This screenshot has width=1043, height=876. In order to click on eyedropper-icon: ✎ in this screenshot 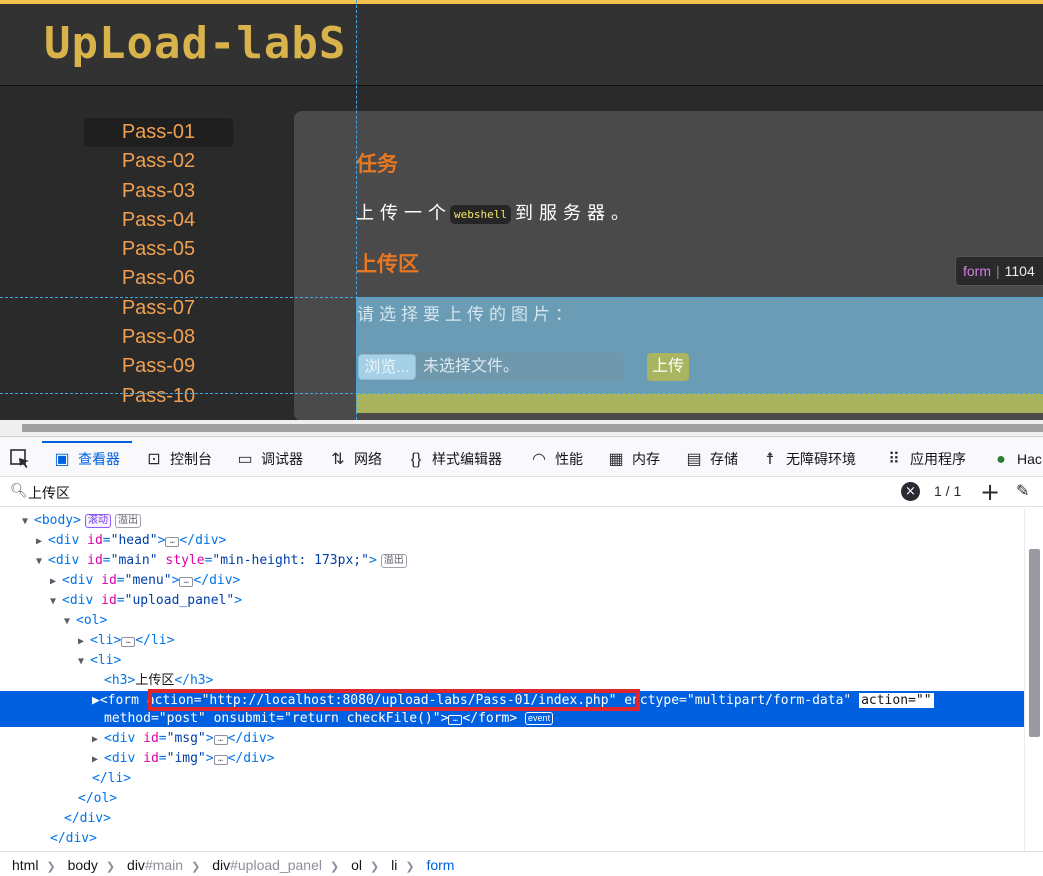, I will do `click(1022, 490)`.